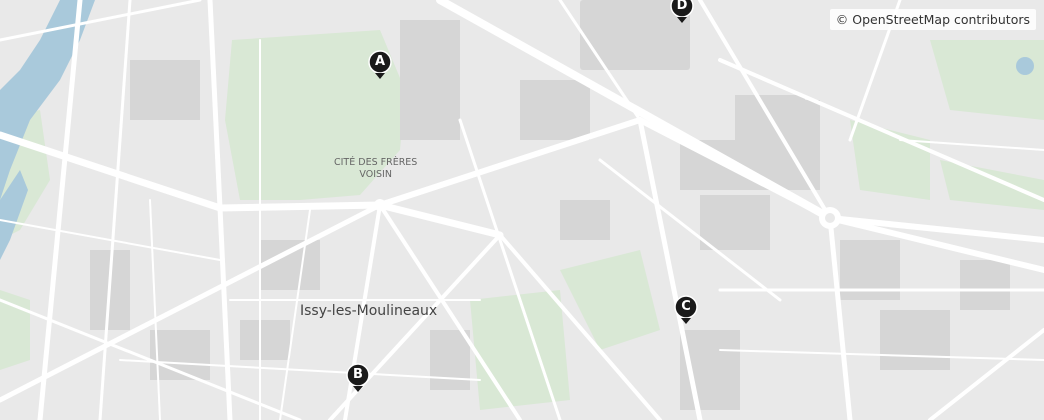  What do you see at coordinates (830, 218) in the screenshot?
I see `roundabout-center` at bounding box center [830, 218].